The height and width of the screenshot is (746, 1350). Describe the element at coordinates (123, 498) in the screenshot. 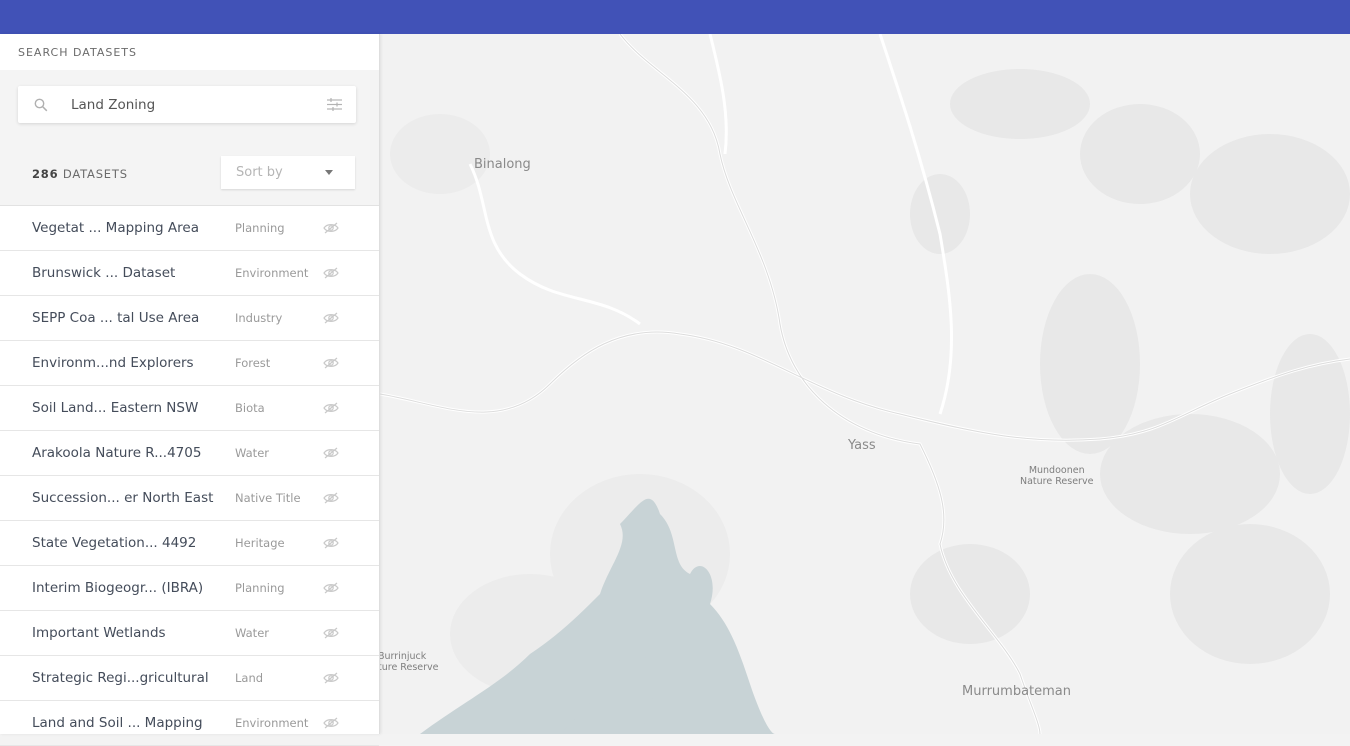

I see `dataset-name: Succession... er North East` at that location.